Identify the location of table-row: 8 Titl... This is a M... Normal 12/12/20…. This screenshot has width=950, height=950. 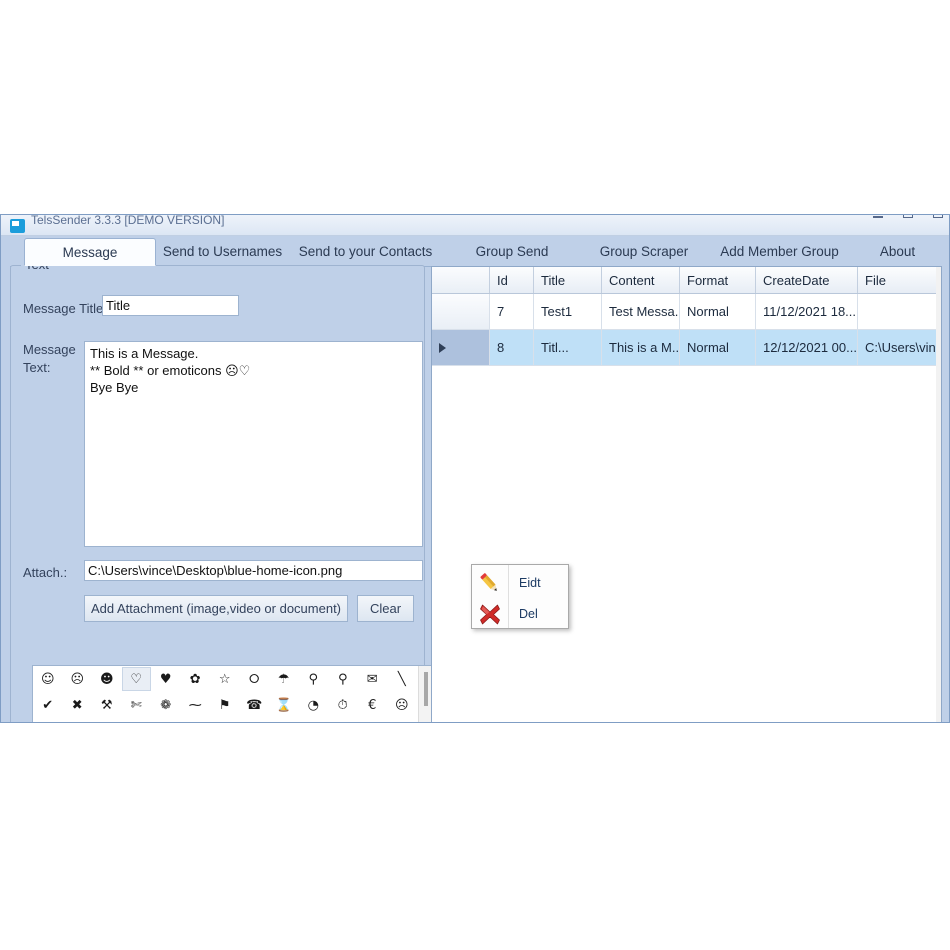
(686, 348).